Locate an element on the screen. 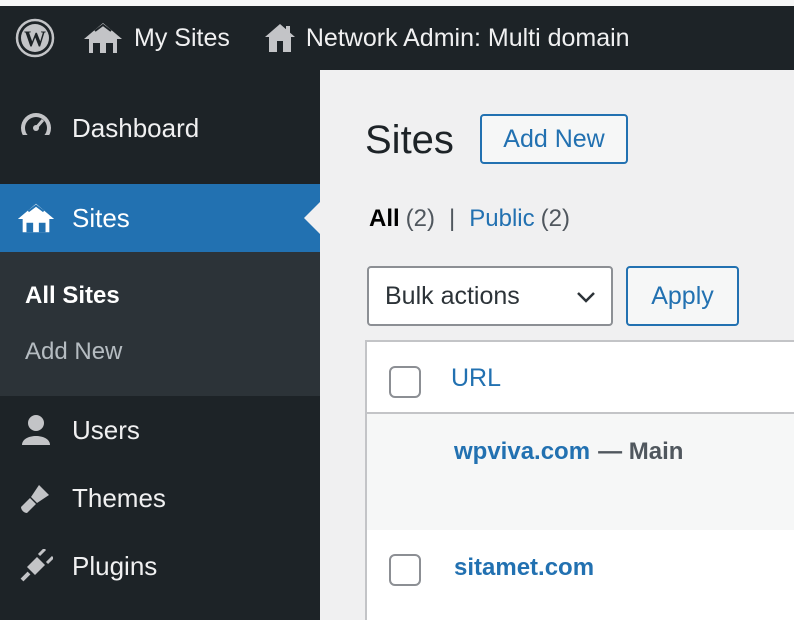 The height and width of the screenshot is (620, 794). users-icon is located at coordinates (36, 430).